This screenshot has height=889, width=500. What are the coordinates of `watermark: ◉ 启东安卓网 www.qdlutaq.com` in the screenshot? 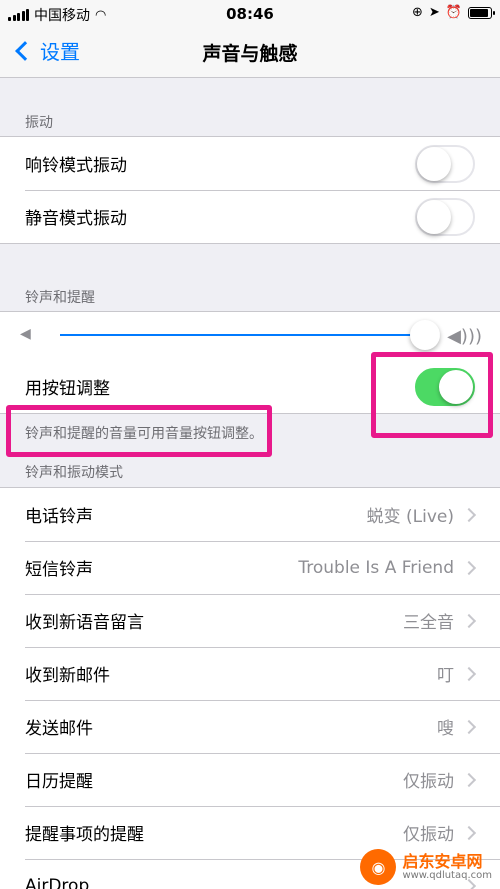 It's located at (426, 867).